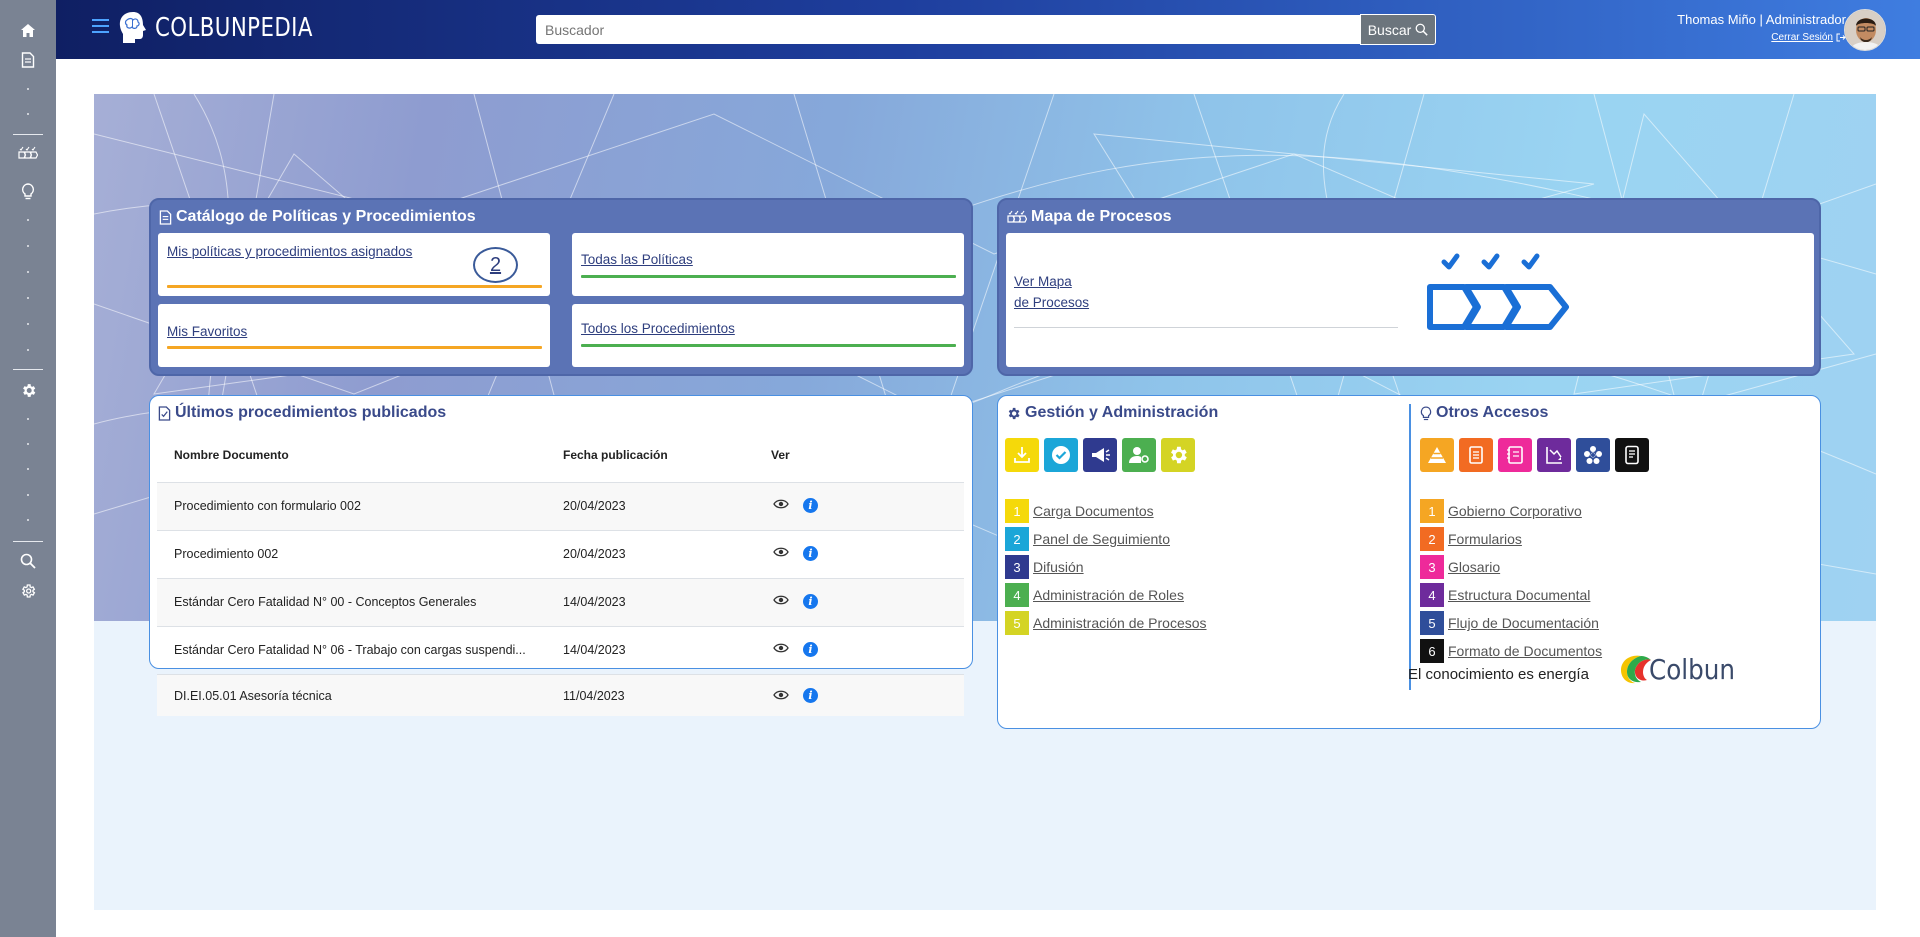 This screenshot has width=1920, height=937. I want to click on process-map-panel: Mapa de Procesos Ver Mapa de Procesos, so click(1409, 287).